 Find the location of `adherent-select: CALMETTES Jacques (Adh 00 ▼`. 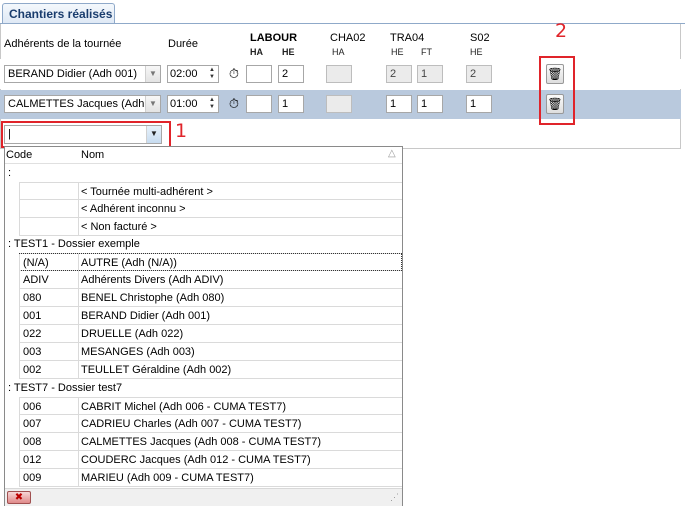

adherent-select: CALMETTES Jacques (Adh 00 ▼ is located at coordinates (82, 104).